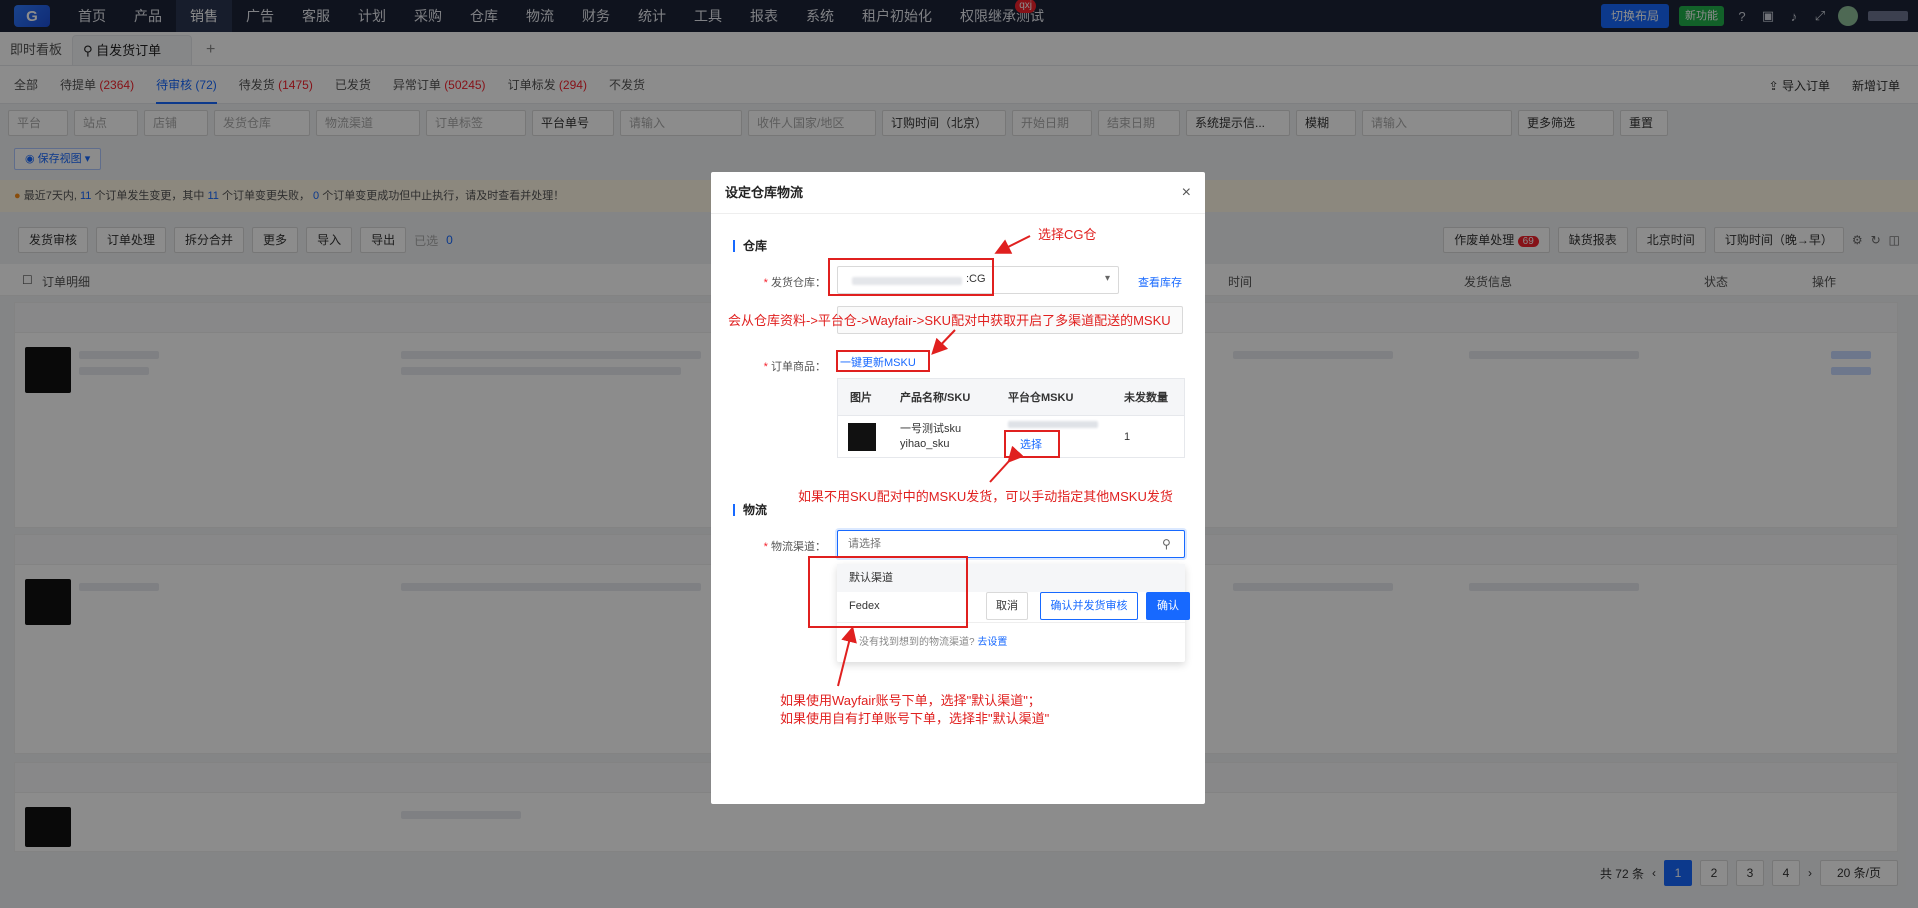  What do you see at coordinates (1006, 464) in the screenshot?
I see `arrow-to-choose` at bounding box center [1006, 464].